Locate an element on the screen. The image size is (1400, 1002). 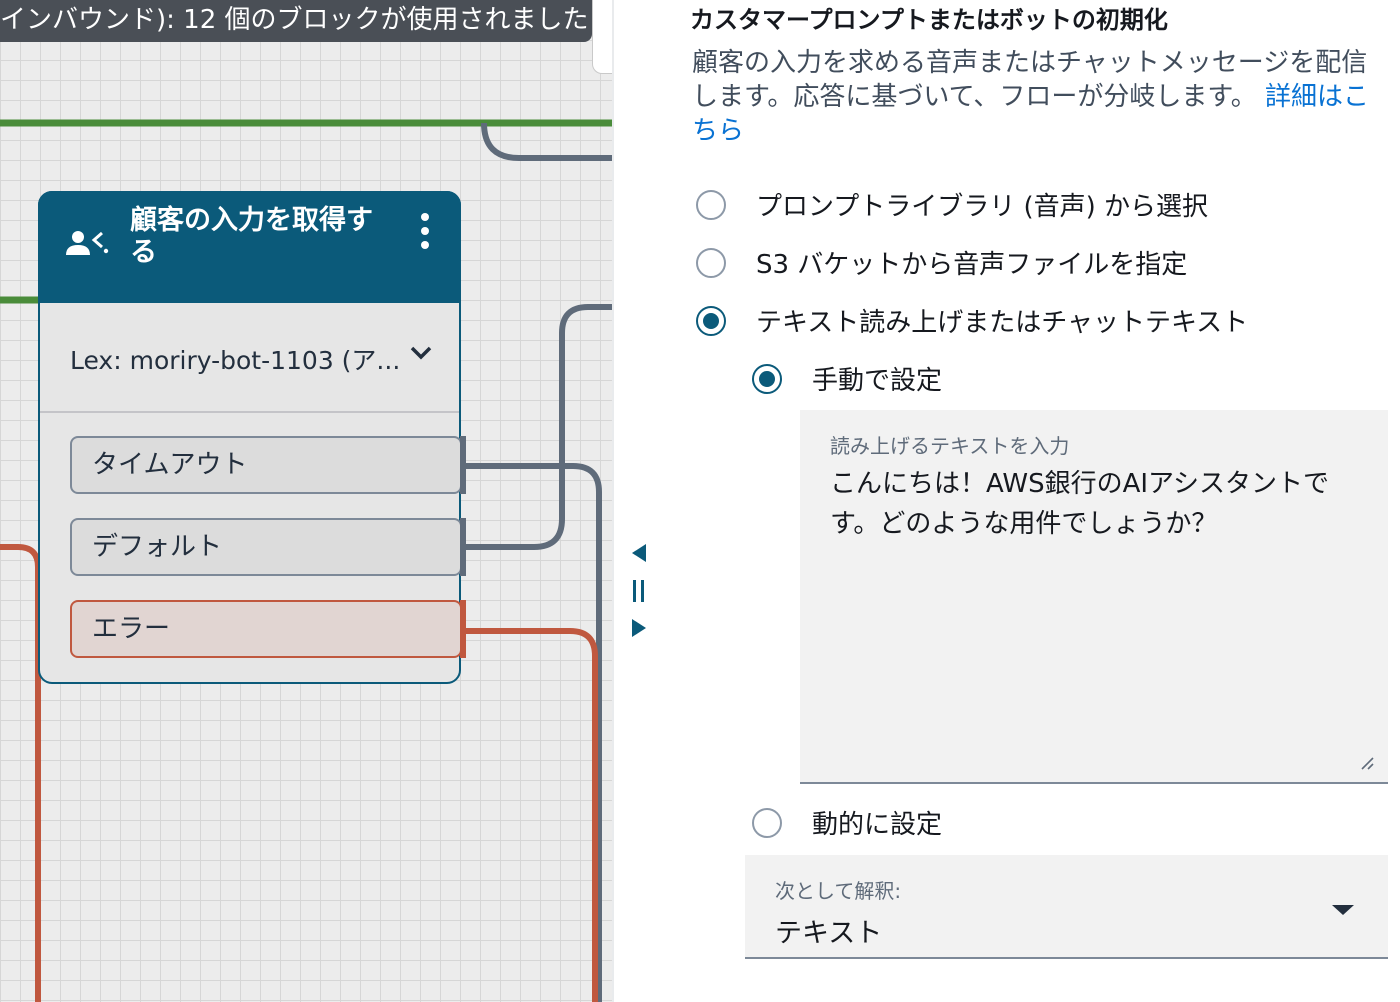
radio-text-to-speech: テキスト読み上げまたはチャットテキスト is located at coordinates (972, 320).